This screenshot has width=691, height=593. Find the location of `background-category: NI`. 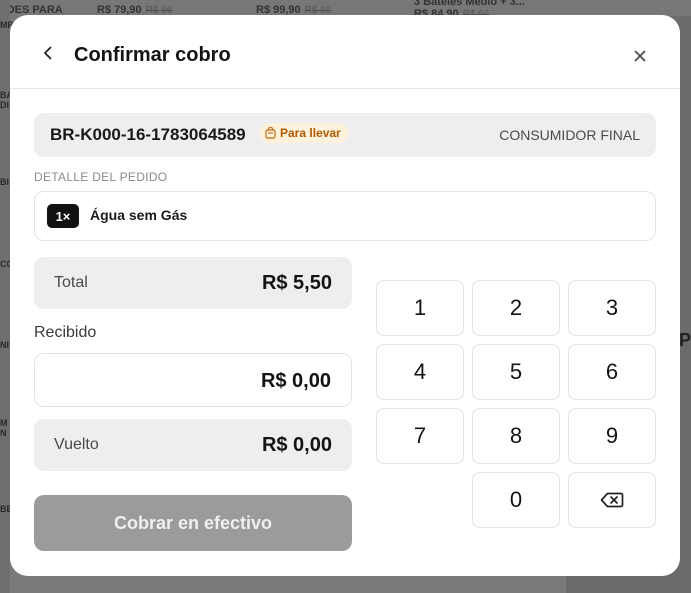

background-category: NI is located at coordinates (4, 345).